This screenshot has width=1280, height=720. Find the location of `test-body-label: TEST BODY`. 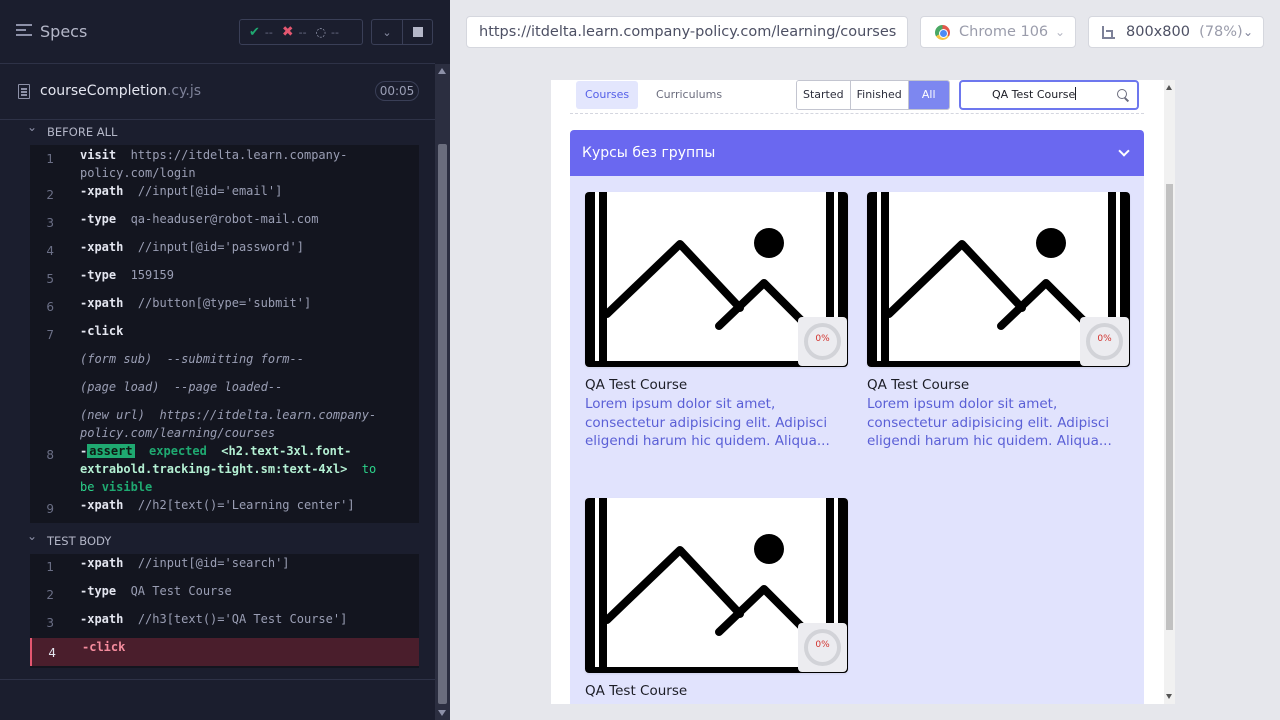

test-body-label: TEST BODY is located at coordinates (79, 541).